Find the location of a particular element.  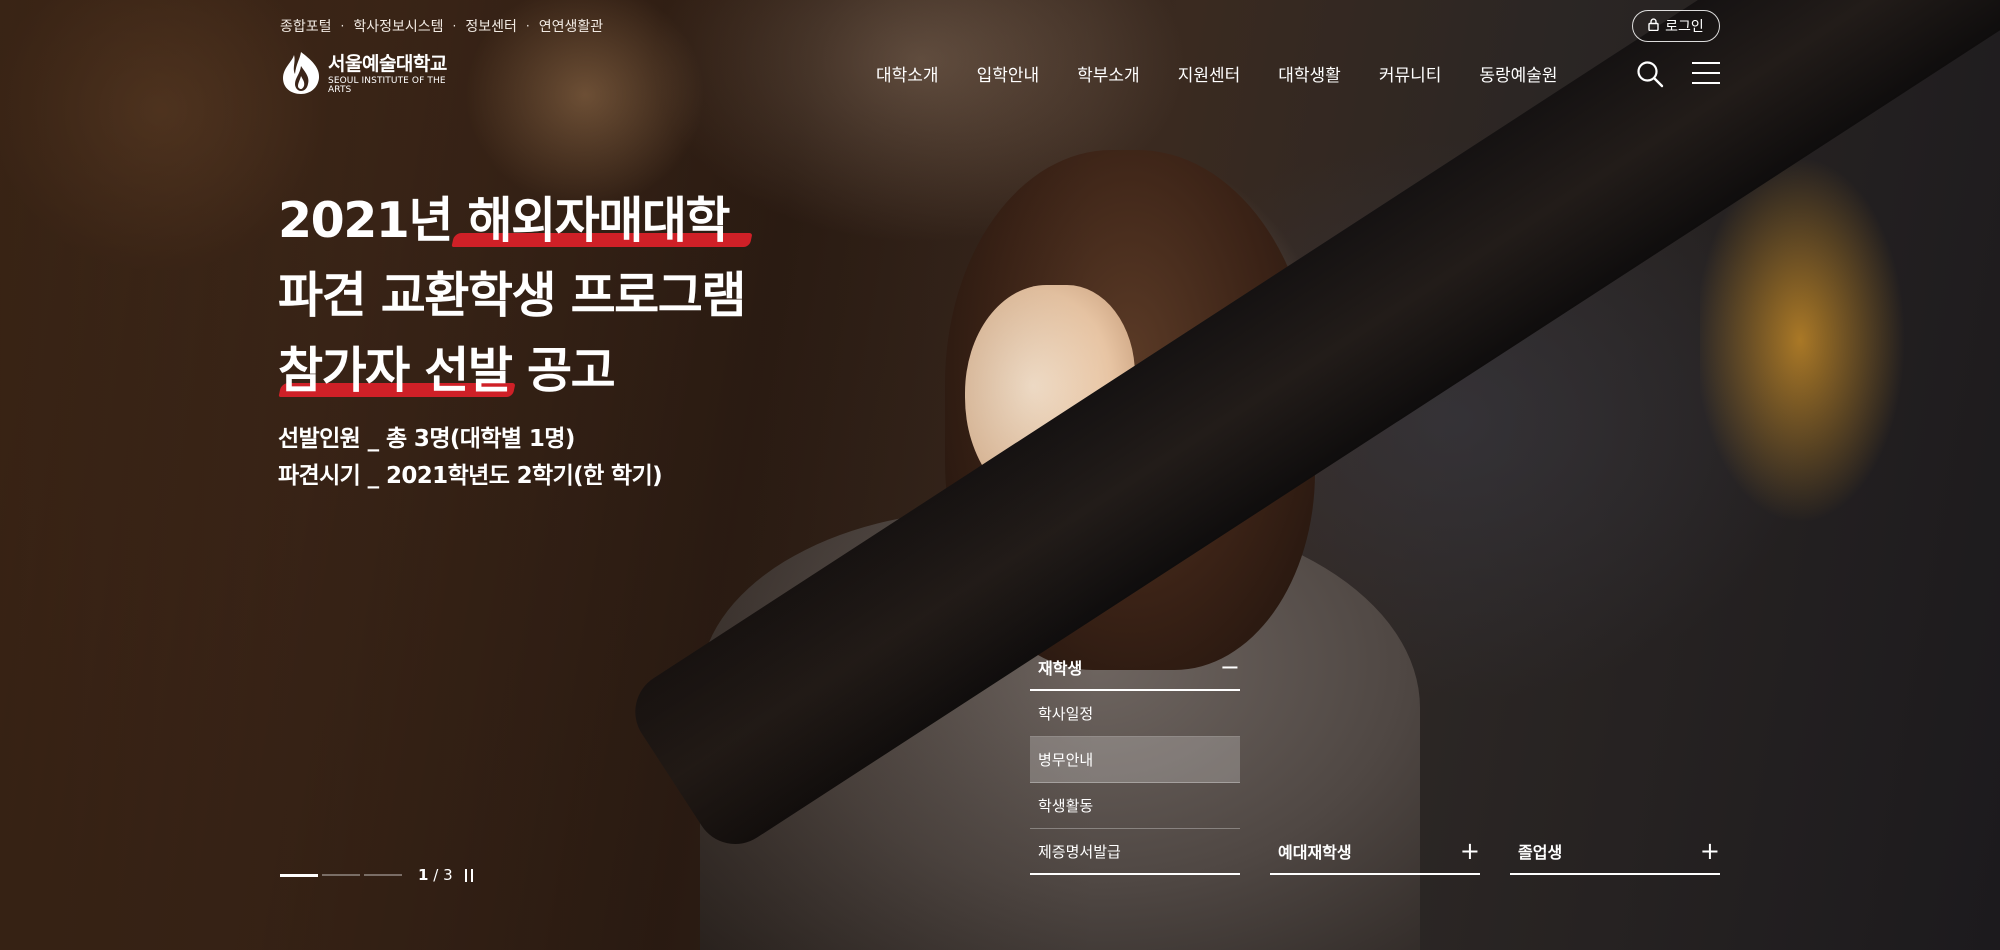

nav-item-departments: 학부소개 is located at coordinates (1108, 73).